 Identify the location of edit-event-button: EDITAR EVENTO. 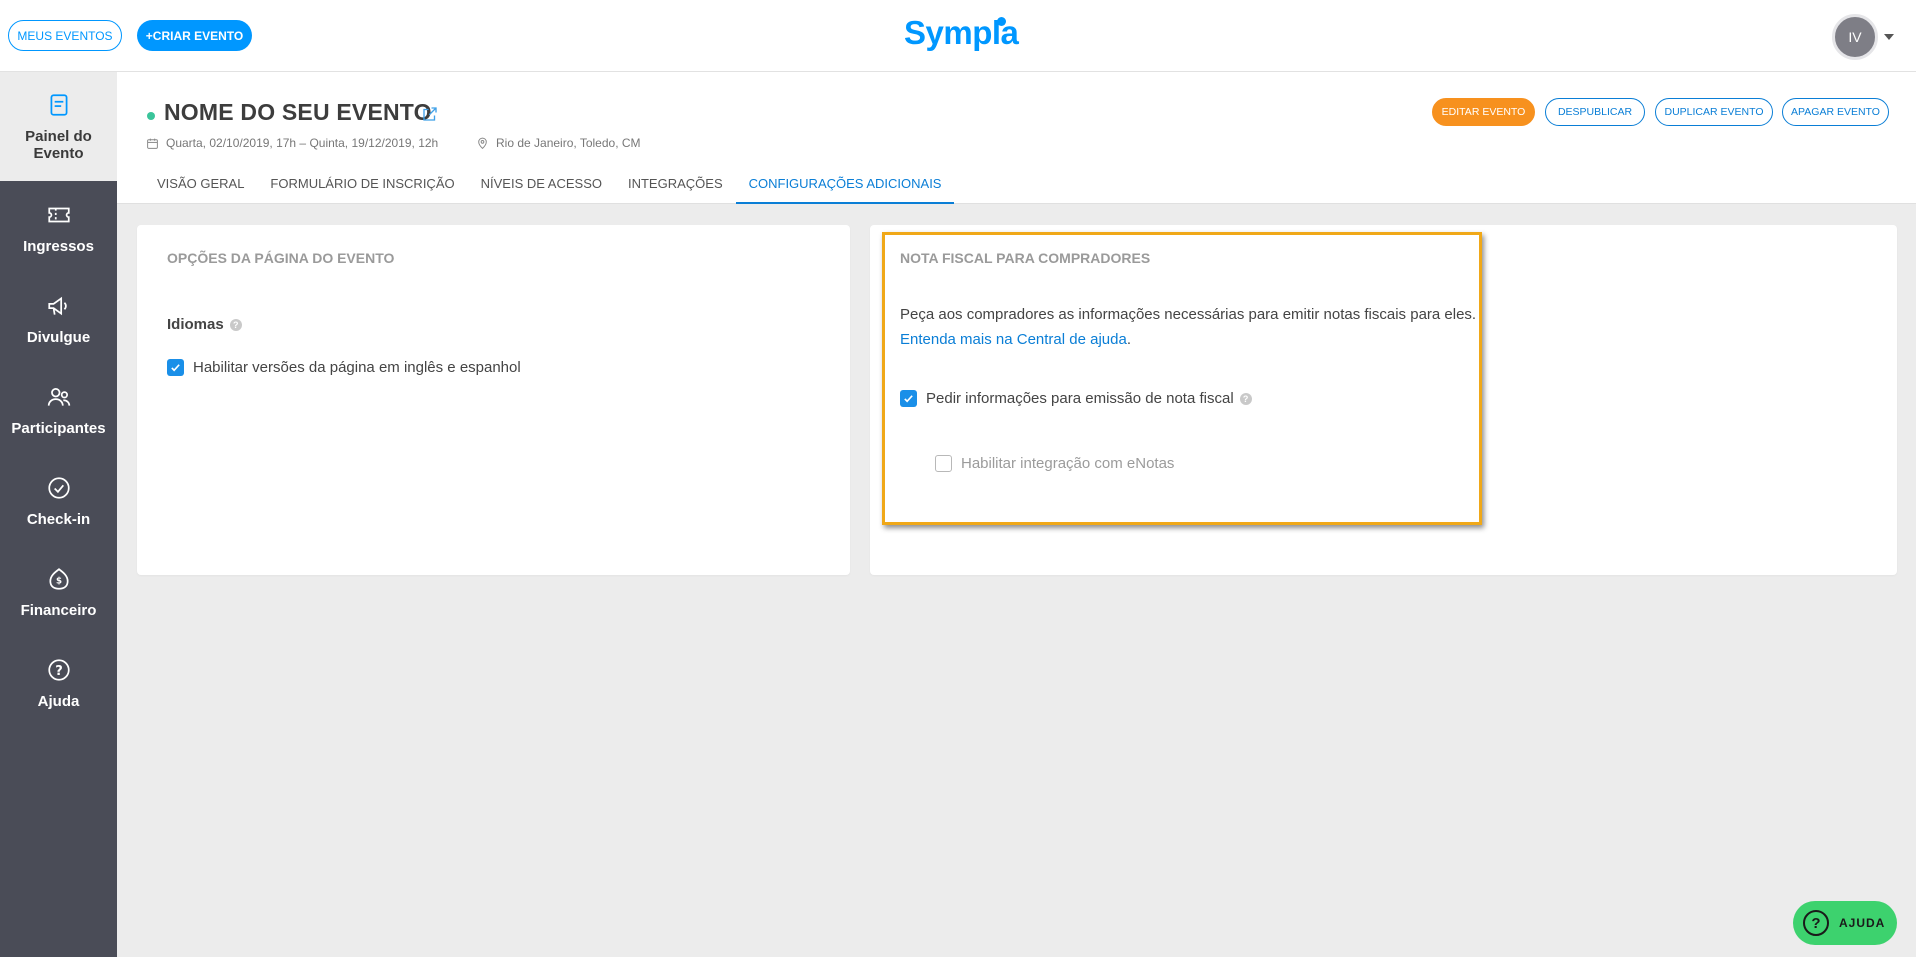
(1483, 112).